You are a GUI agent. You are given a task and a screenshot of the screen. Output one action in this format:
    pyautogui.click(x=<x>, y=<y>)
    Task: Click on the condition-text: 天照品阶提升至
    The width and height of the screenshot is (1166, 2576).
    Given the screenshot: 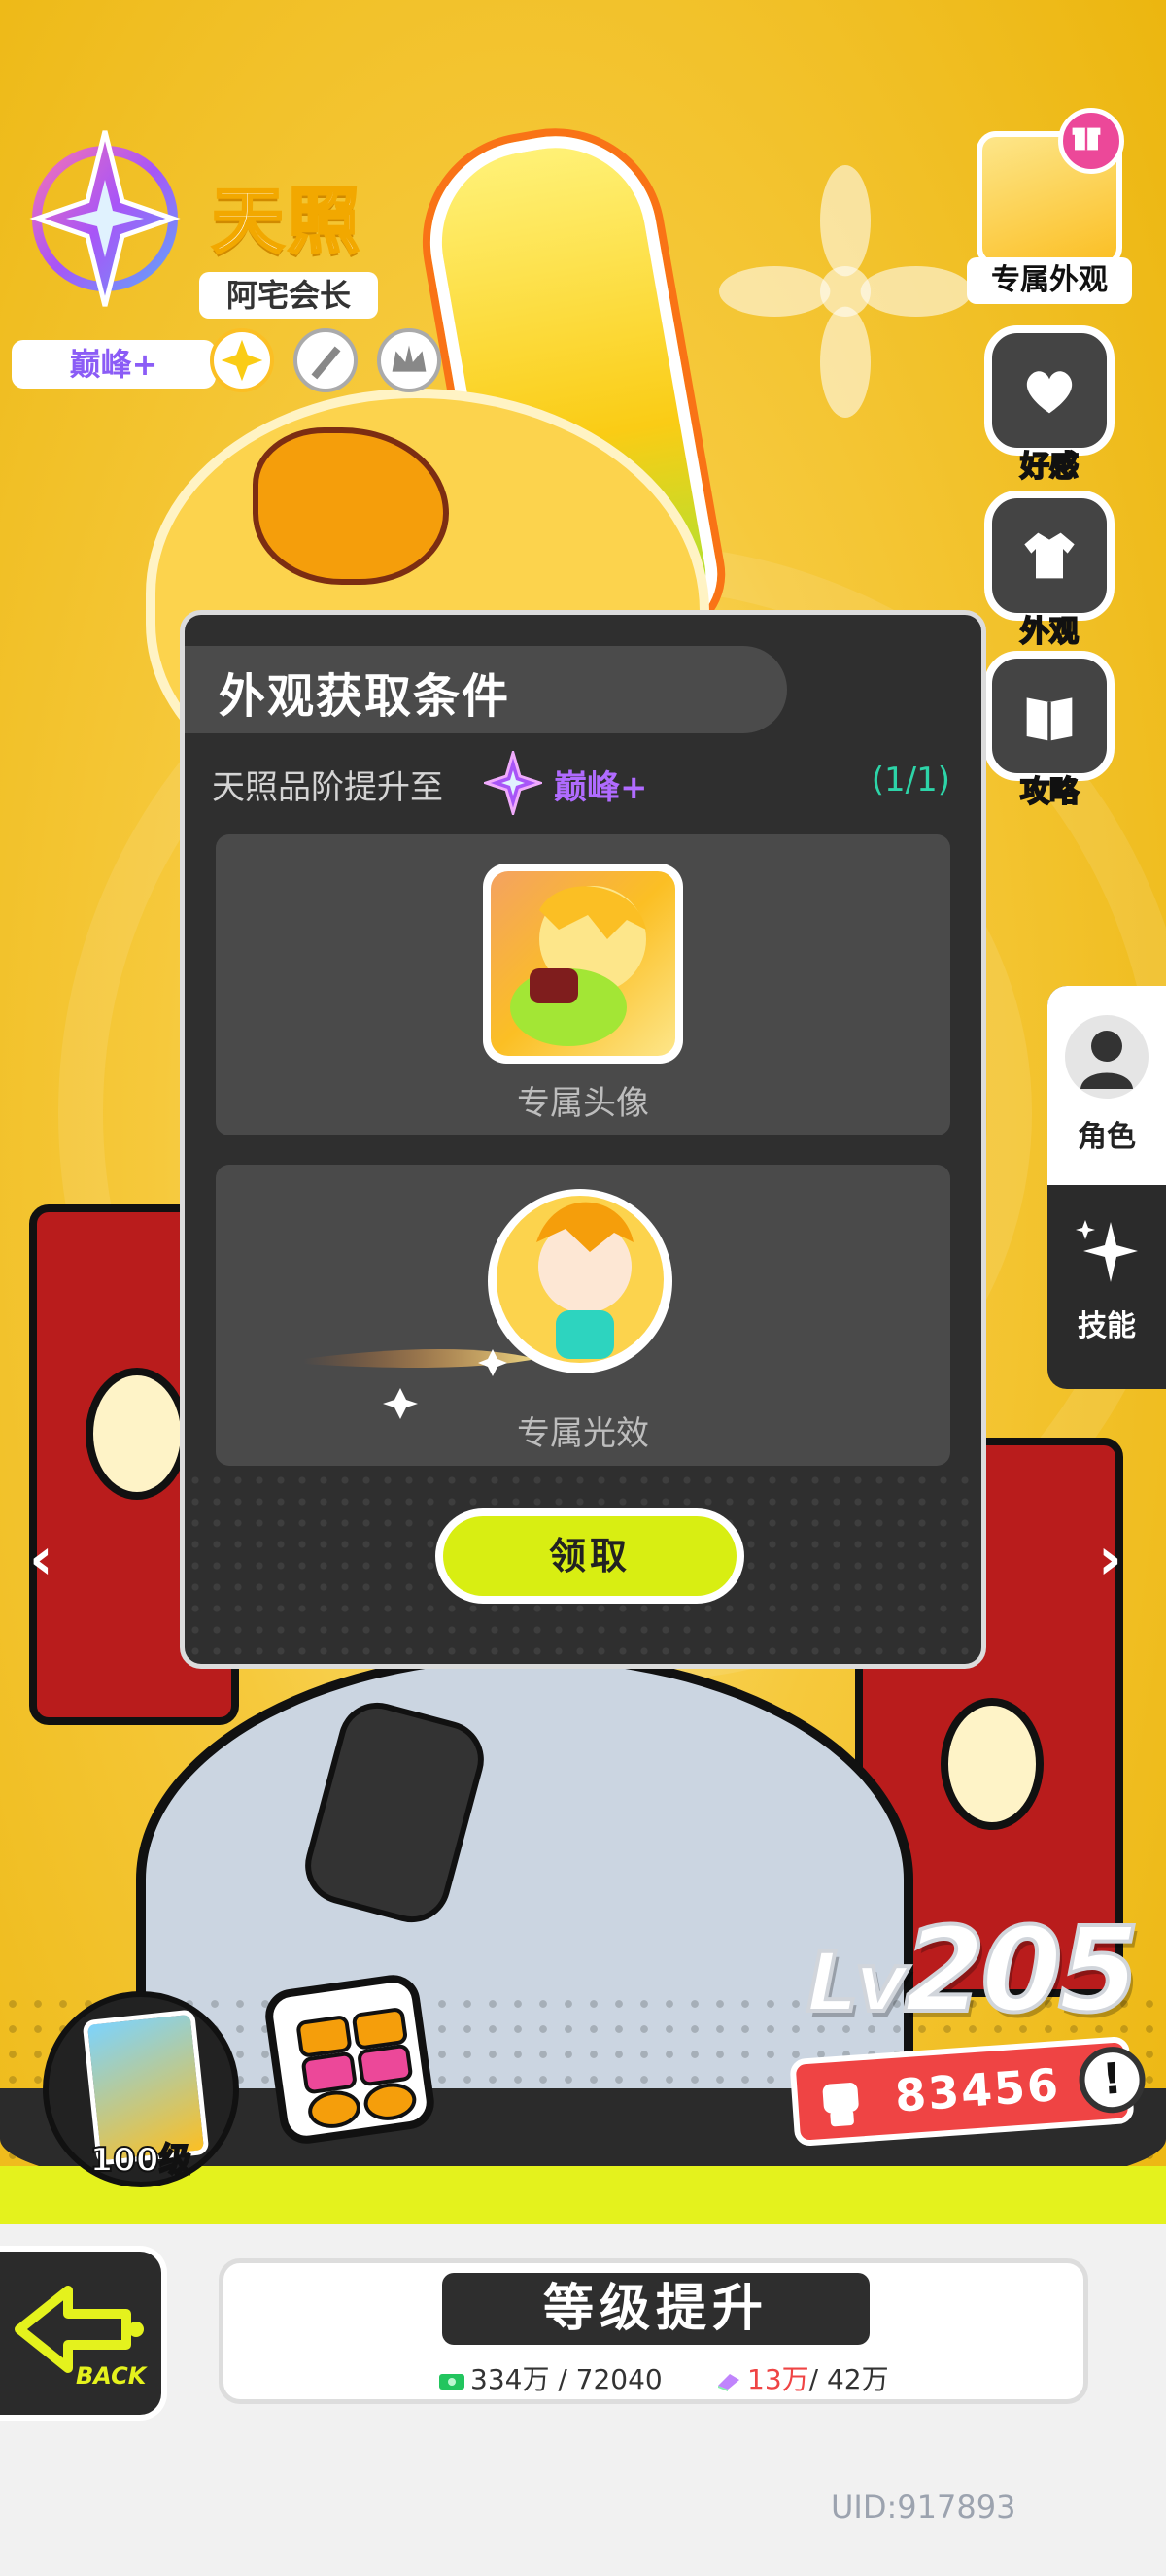 What is the action you would take?
    pyautogui.click(x=327, y=787)
    